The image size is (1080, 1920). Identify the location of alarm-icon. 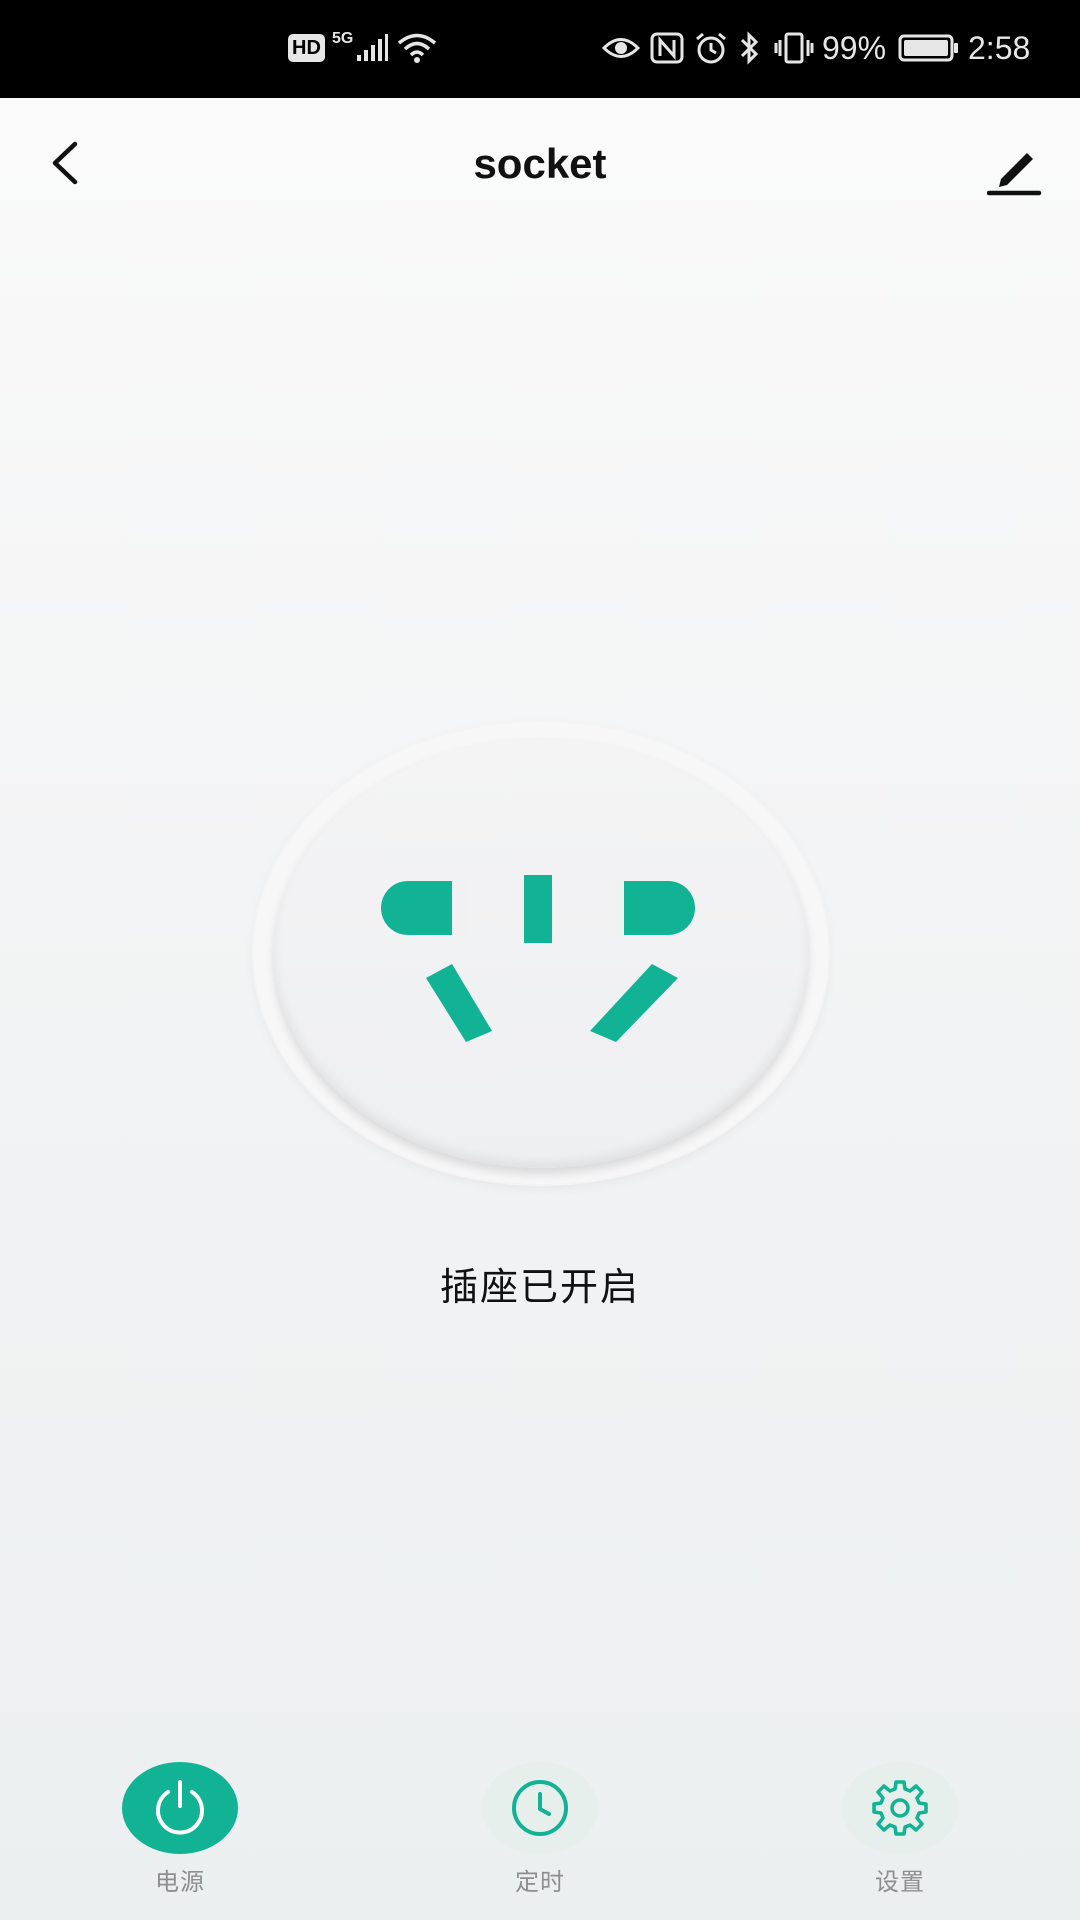
(711, 48).